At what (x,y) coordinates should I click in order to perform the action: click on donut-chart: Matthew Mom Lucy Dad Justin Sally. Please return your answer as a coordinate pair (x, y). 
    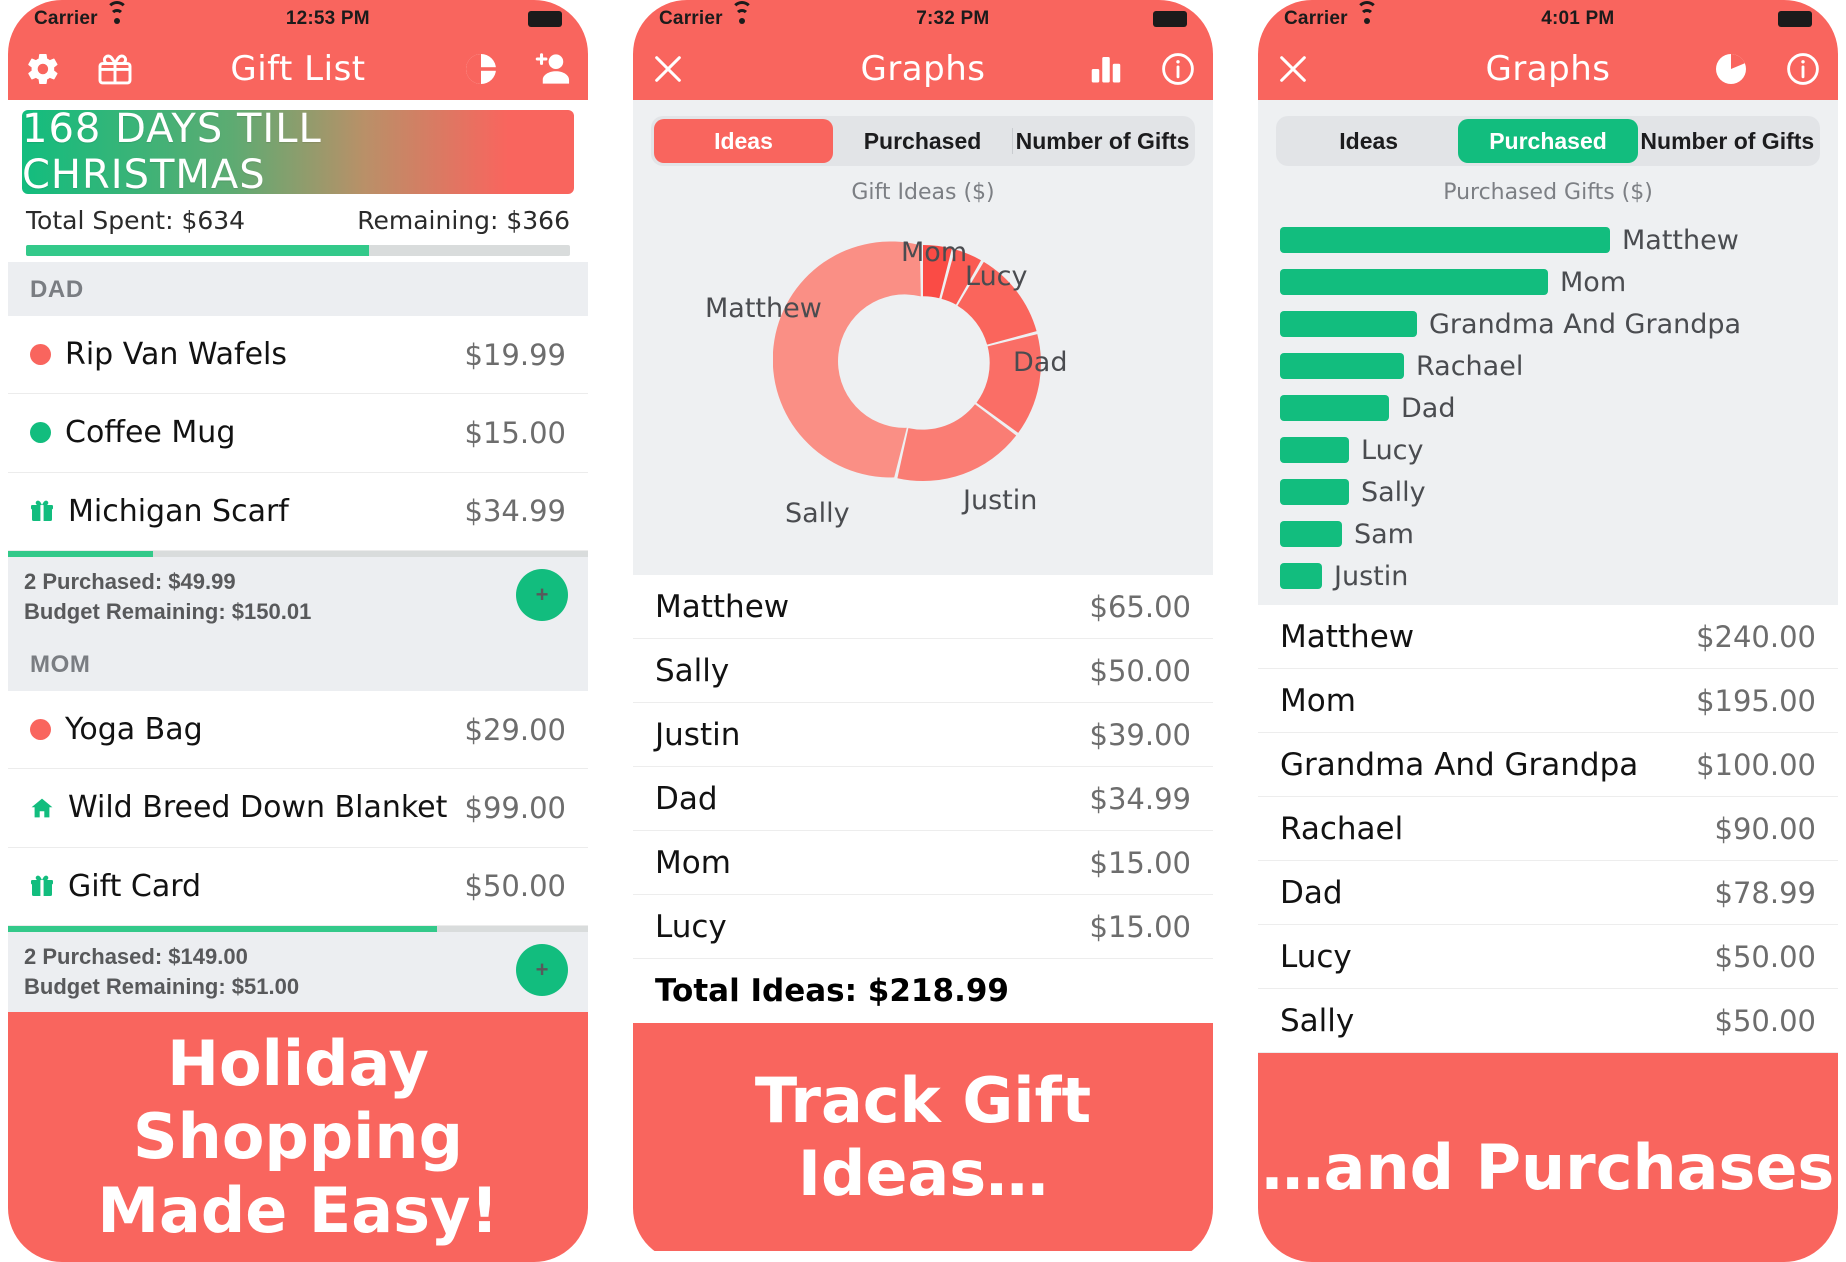
    Looking at the image, I should click on (923, 390).